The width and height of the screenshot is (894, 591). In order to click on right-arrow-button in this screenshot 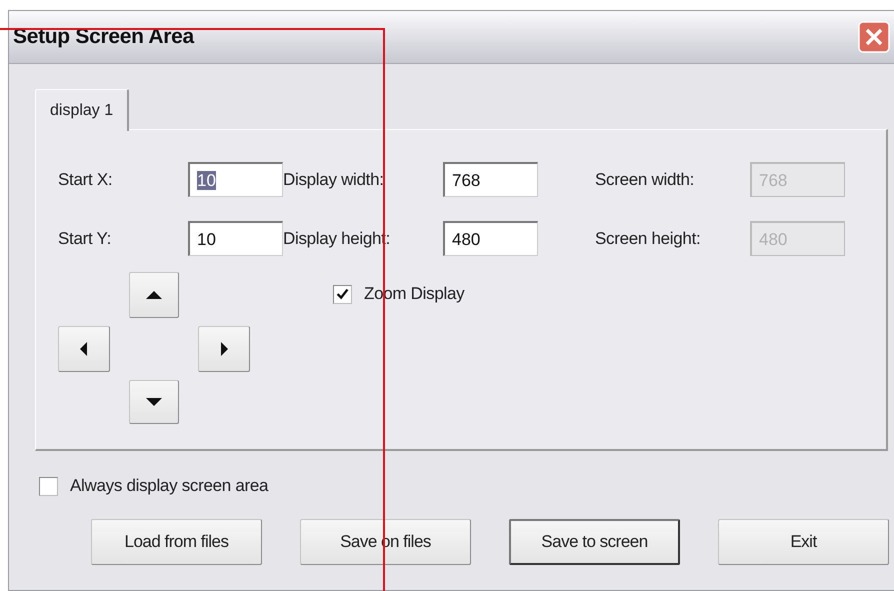, I will do `click(224, 349)`.